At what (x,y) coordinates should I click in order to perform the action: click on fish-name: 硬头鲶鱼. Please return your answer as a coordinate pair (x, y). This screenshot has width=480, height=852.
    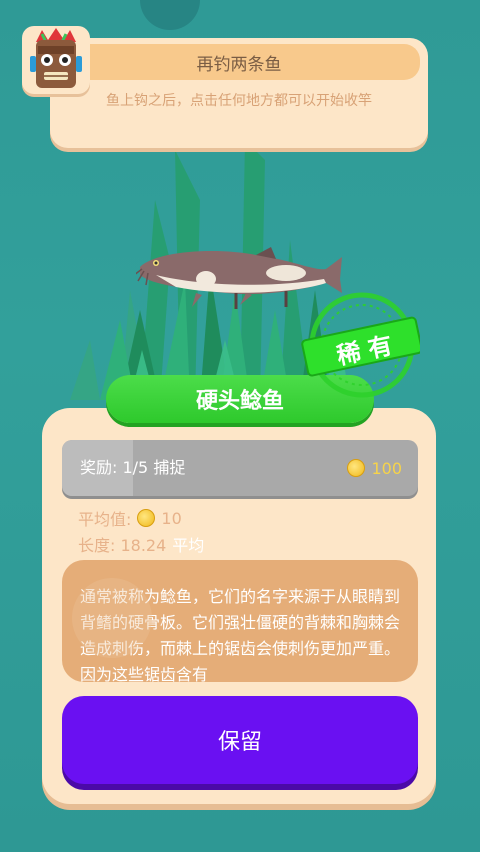
    Looking at the image, I should click on (239, 401).